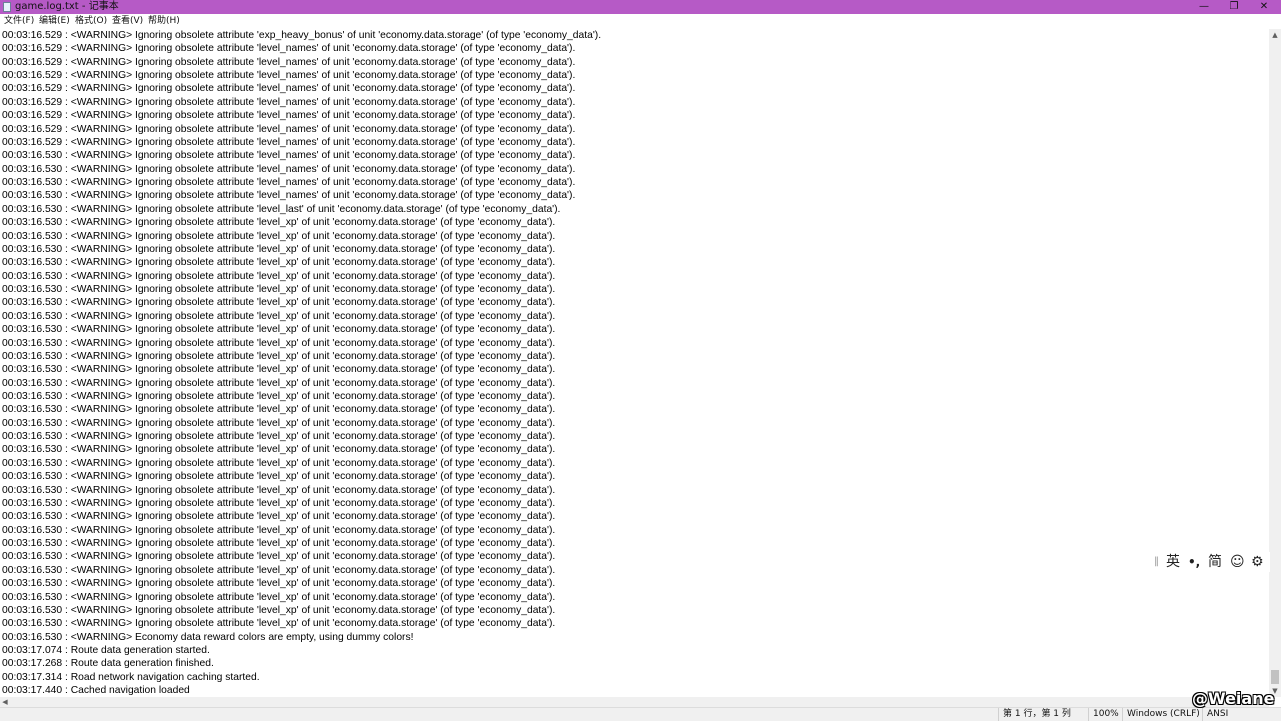 The width and height of the screenshot is (1281, 721). I want to click on encoding: ANSI, so click(1215, 714).